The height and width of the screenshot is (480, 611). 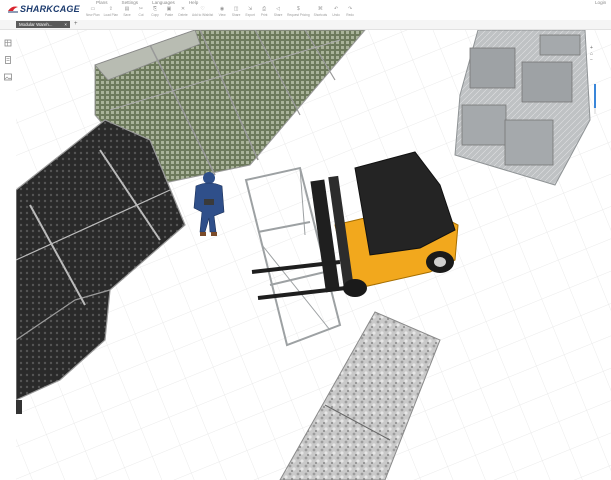 What do you see at coordinates (320, 15) in the screenshot?
I see `tool-label: Shortcuts` at bounding box center [320, 15].